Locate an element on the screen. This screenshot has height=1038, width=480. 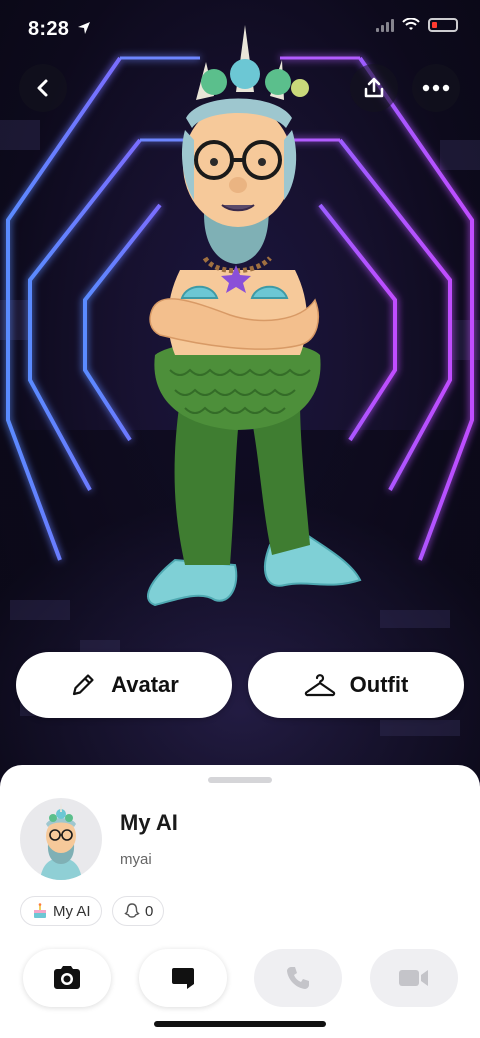
my-ai-chip-label: My AI is located at coordinates (72, 911).